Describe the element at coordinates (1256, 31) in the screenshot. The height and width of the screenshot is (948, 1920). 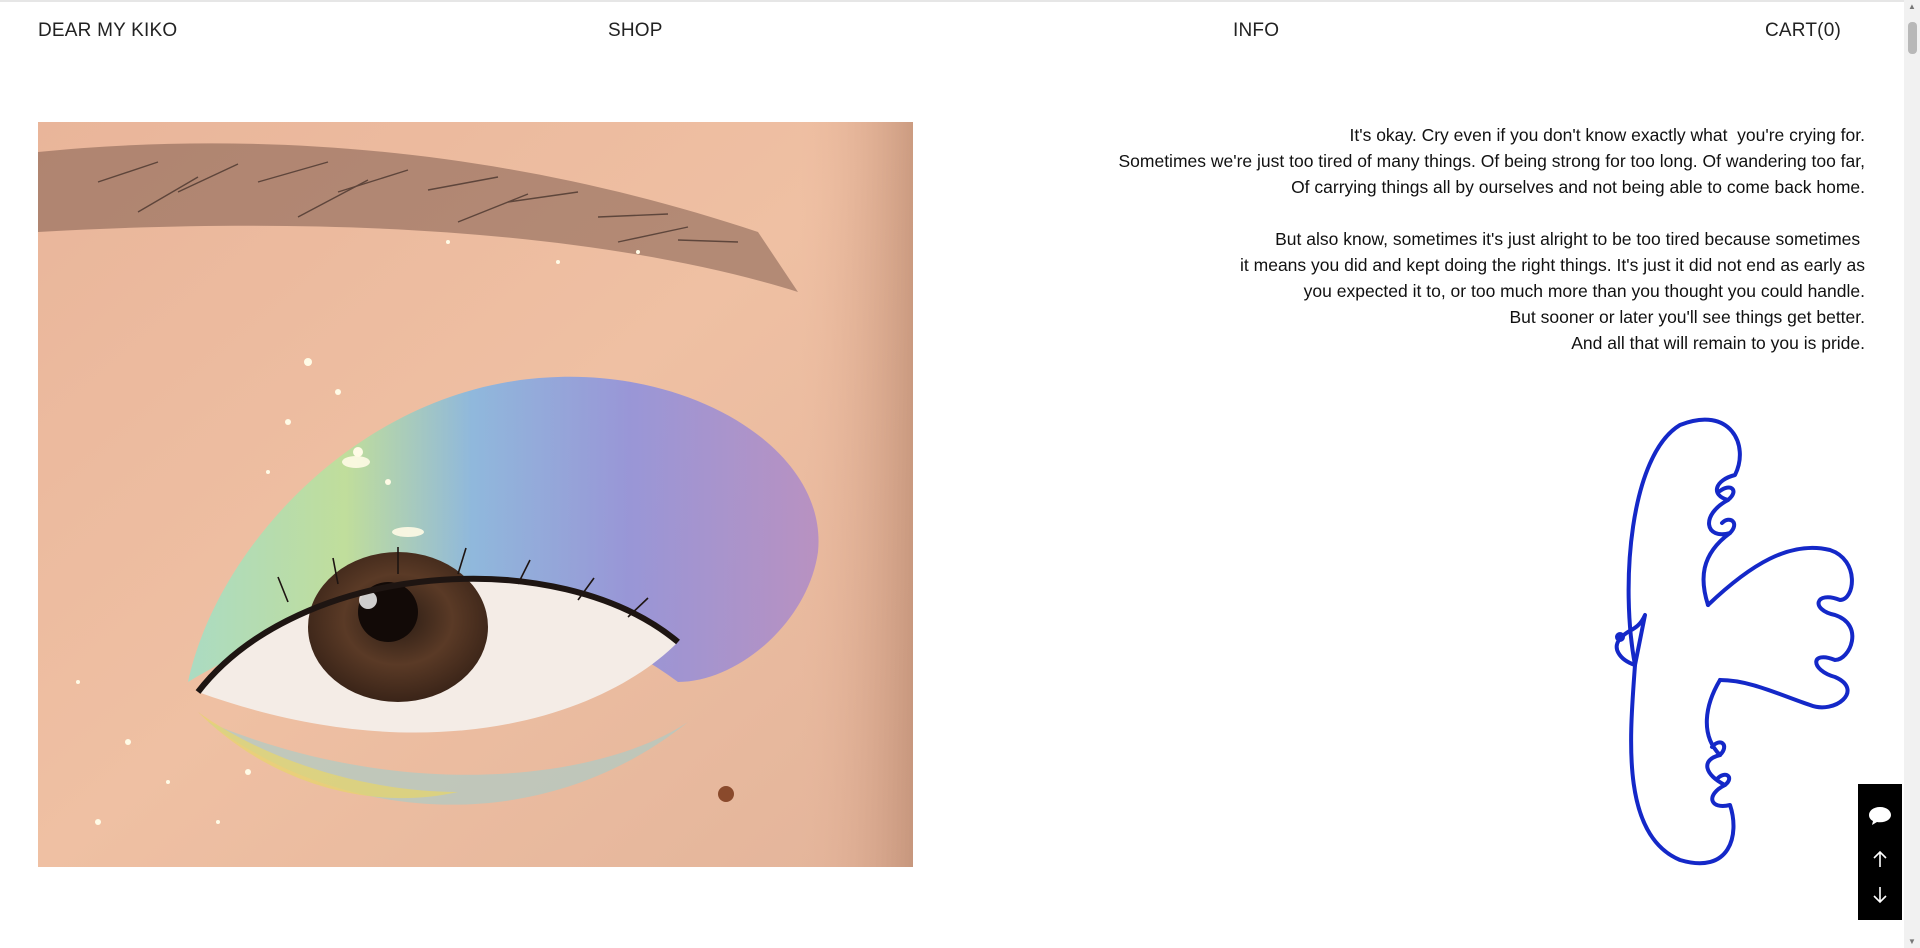
I see `nav-info-link: INFO` at that location.